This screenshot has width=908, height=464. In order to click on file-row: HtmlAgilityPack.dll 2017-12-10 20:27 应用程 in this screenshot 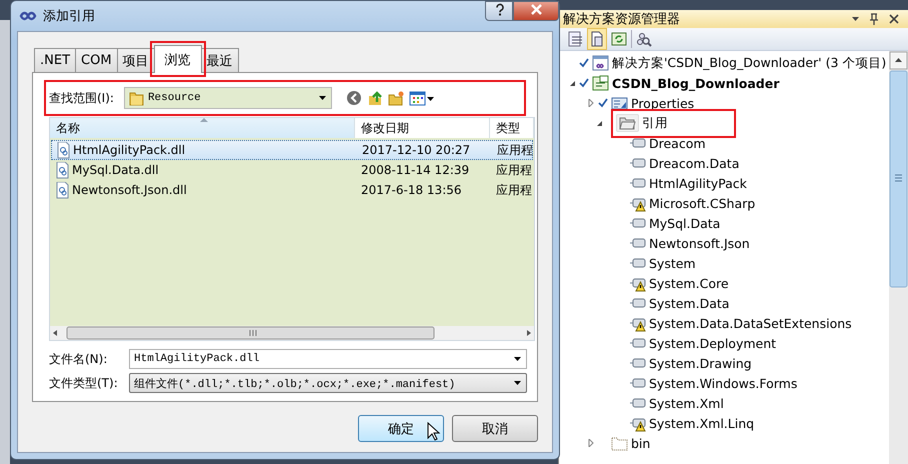, I will do `click(292, 150)`.